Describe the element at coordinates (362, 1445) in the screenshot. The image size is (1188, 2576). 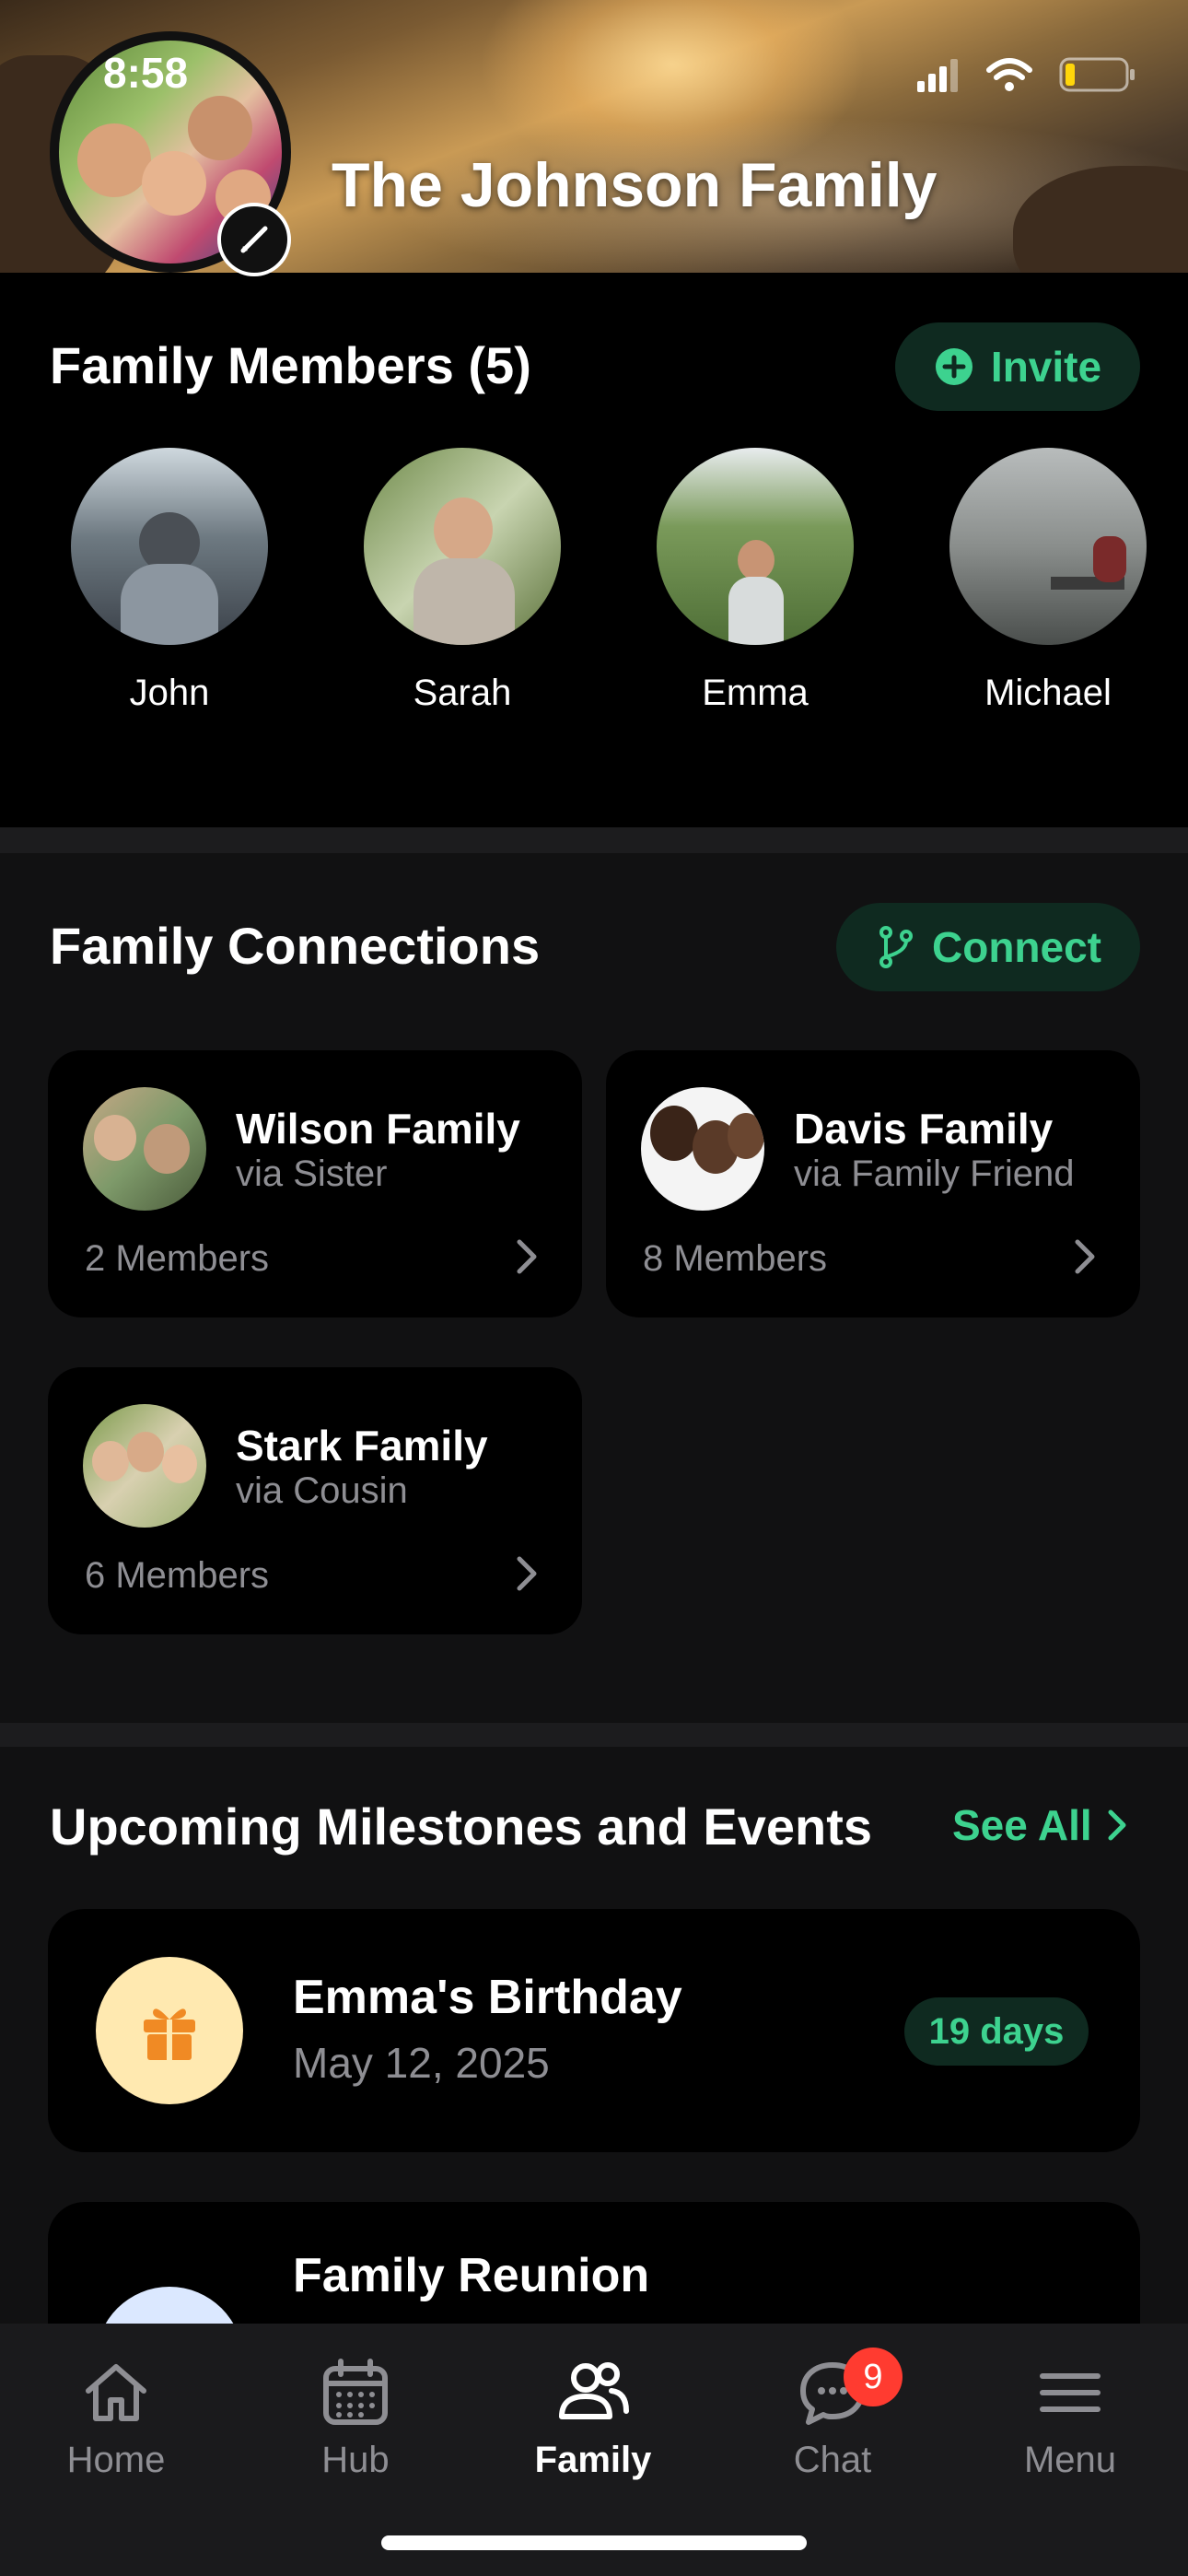
I see `connection-name: Stark Family` at that location.